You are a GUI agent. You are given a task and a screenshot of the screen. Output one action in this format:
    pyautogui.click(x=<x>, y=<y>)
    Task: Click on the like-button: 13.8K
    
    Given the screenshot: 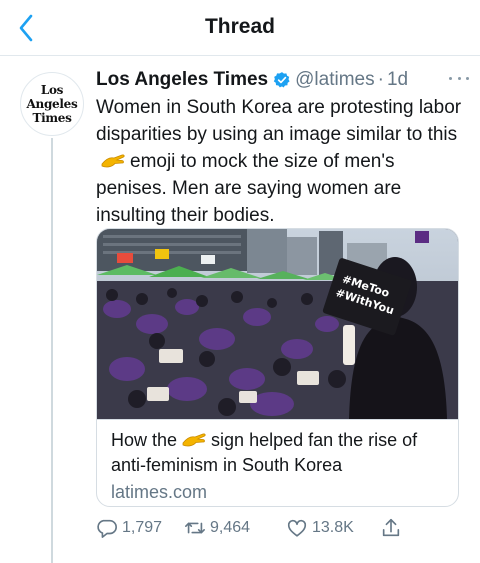 What is the action you would take?
    pyautogui.click(x=320, y=528)
    